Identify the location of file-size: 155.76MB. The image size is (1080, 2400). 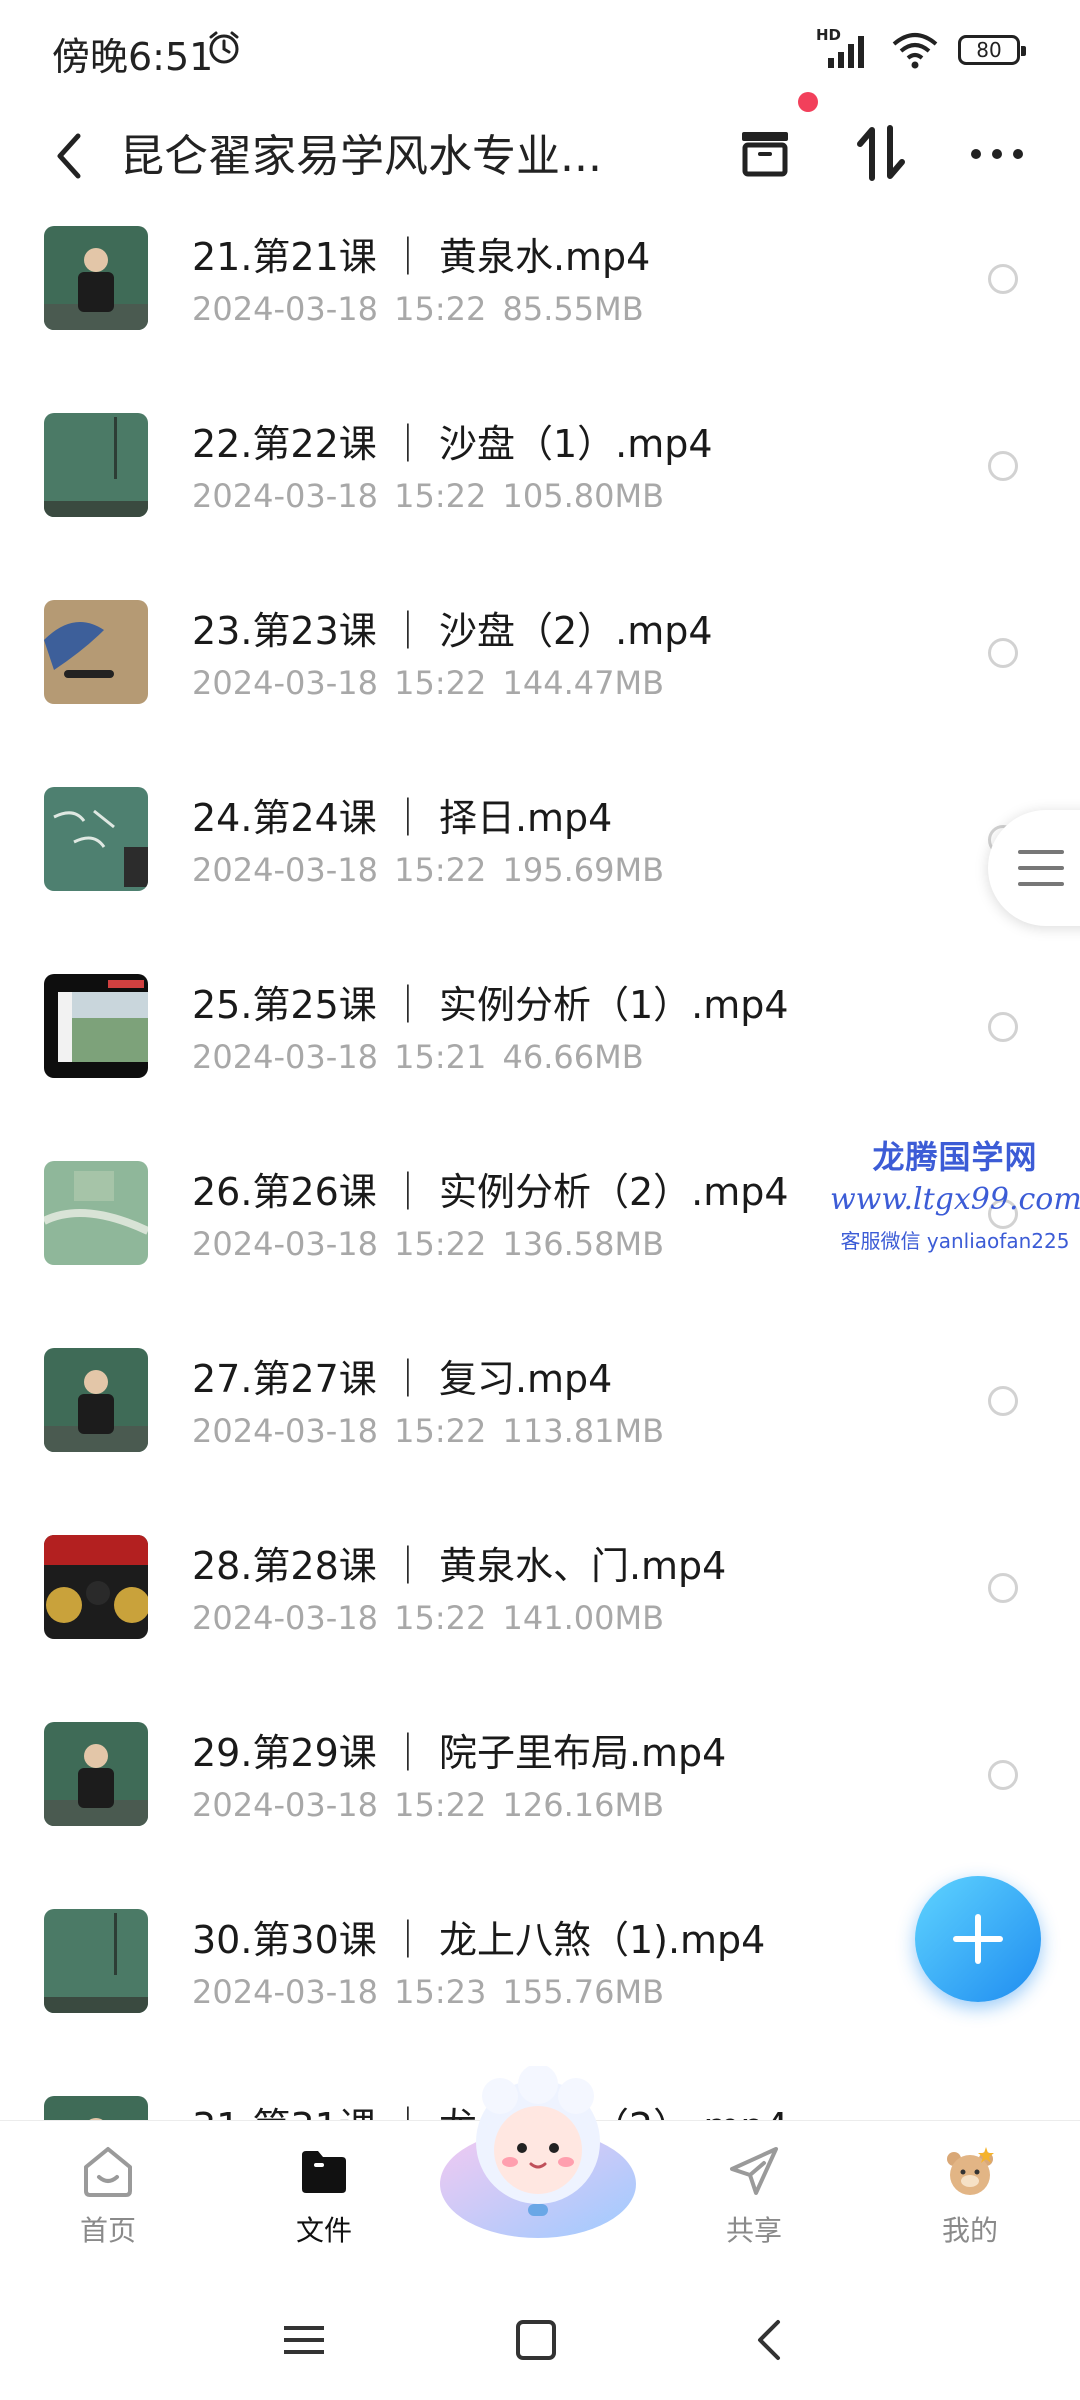
(583, 1992).